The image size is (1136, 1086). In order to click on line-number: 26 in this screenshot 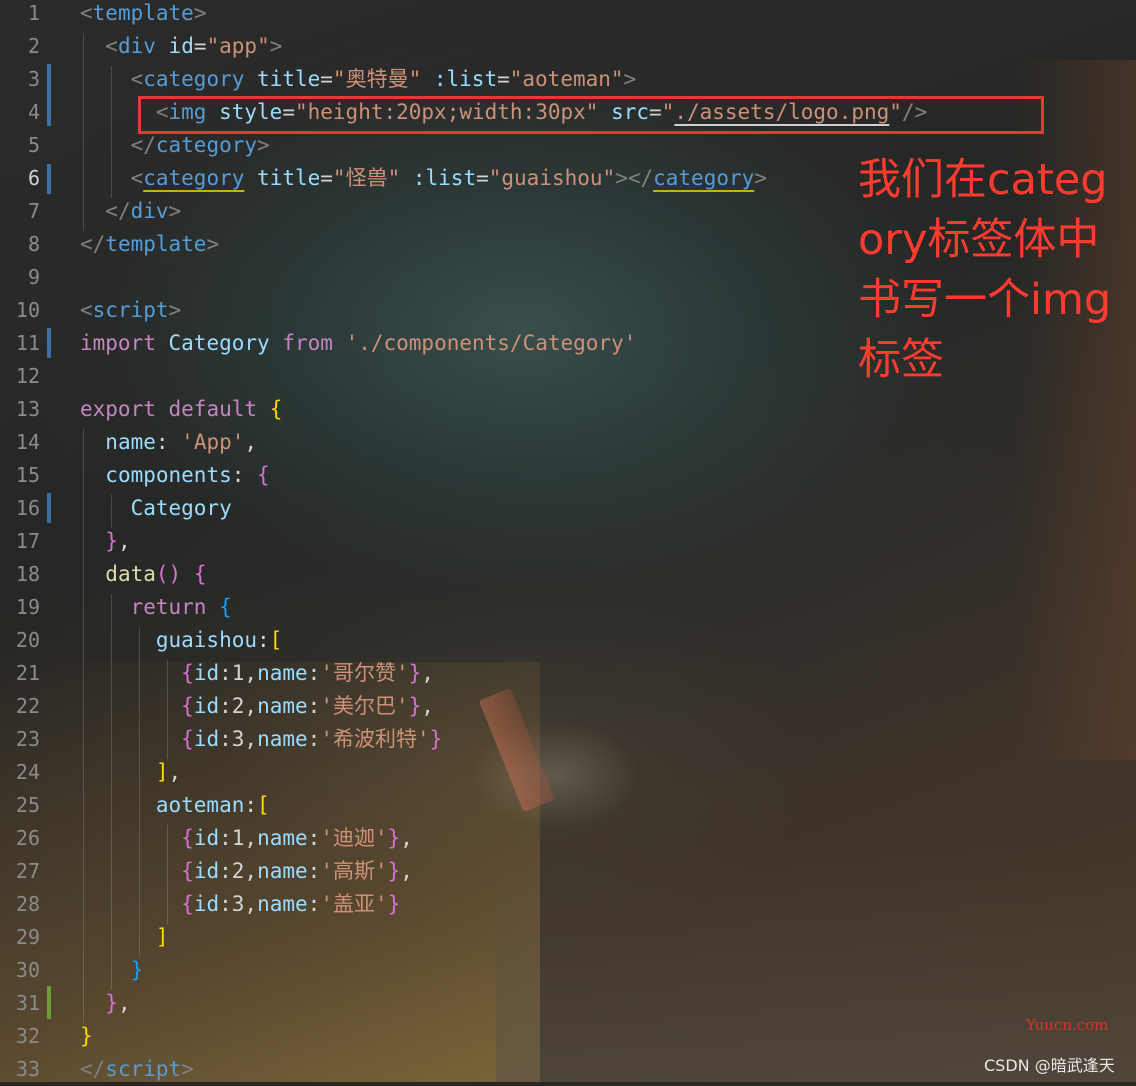, I will do `click(27, 838)`.